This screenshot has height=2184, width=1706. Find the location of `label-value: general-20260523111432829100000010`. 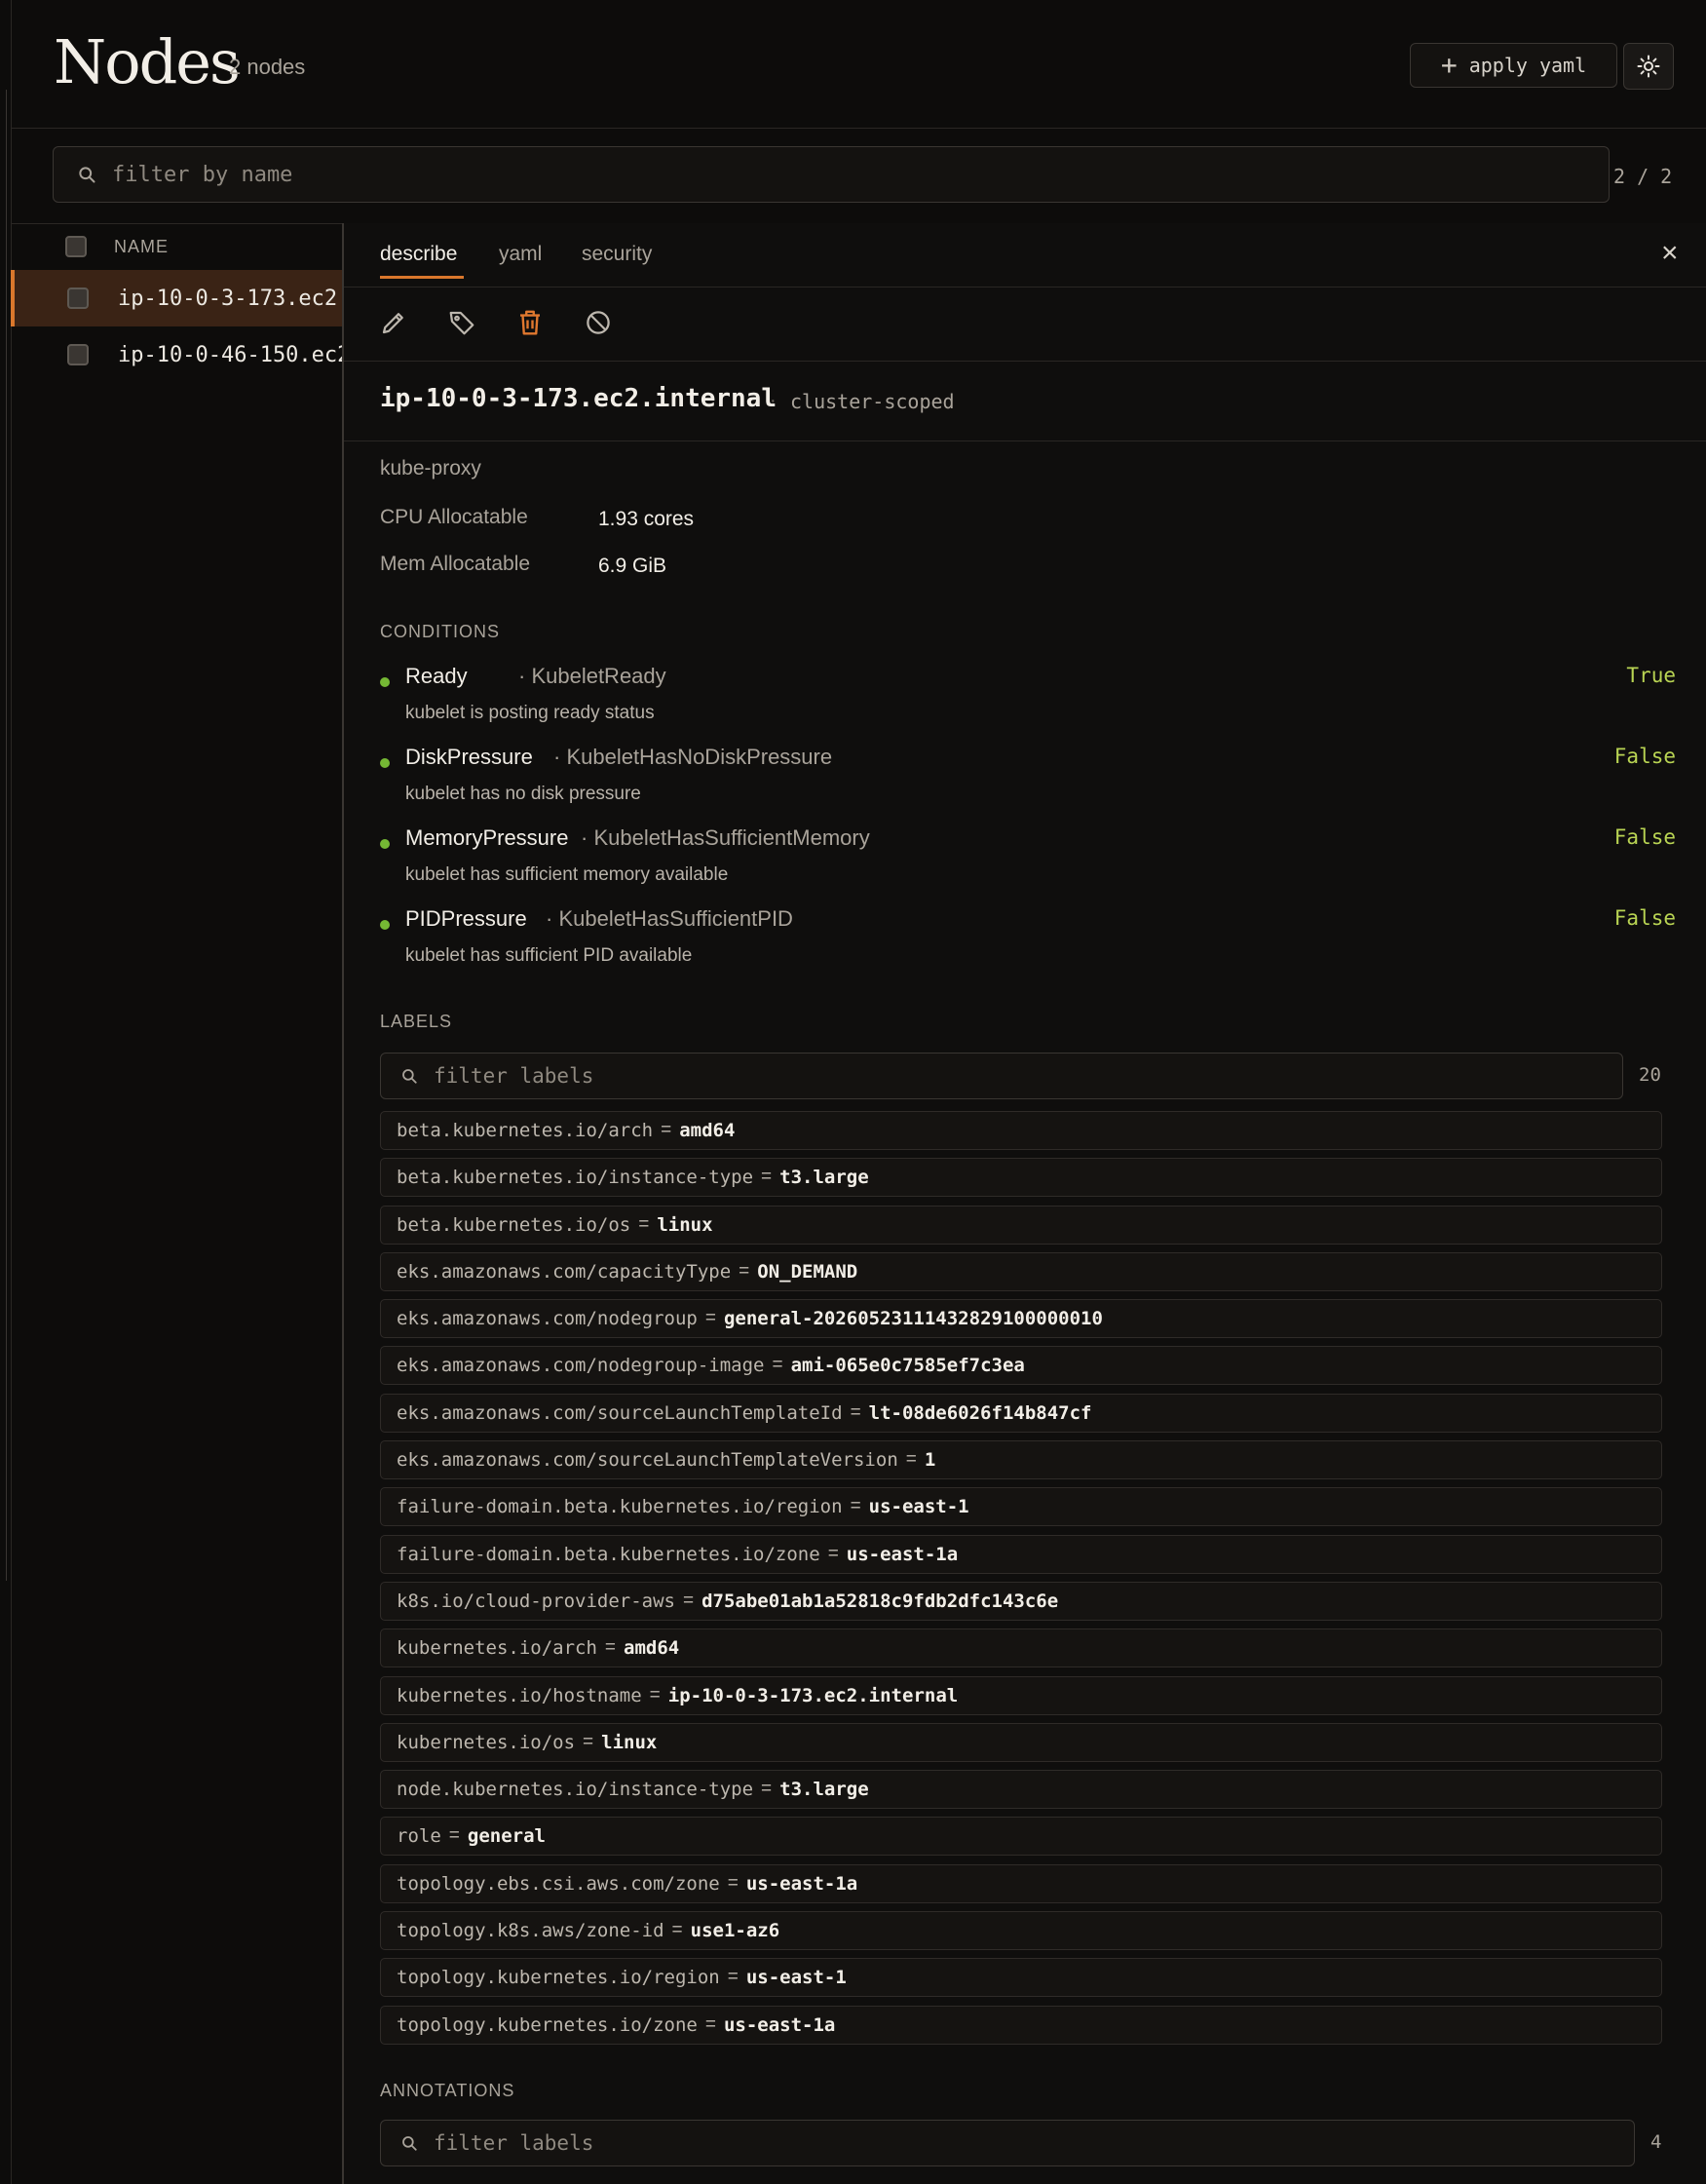

label-value: general-20260523111432829100000010 is located at coordinates (913, 1319).